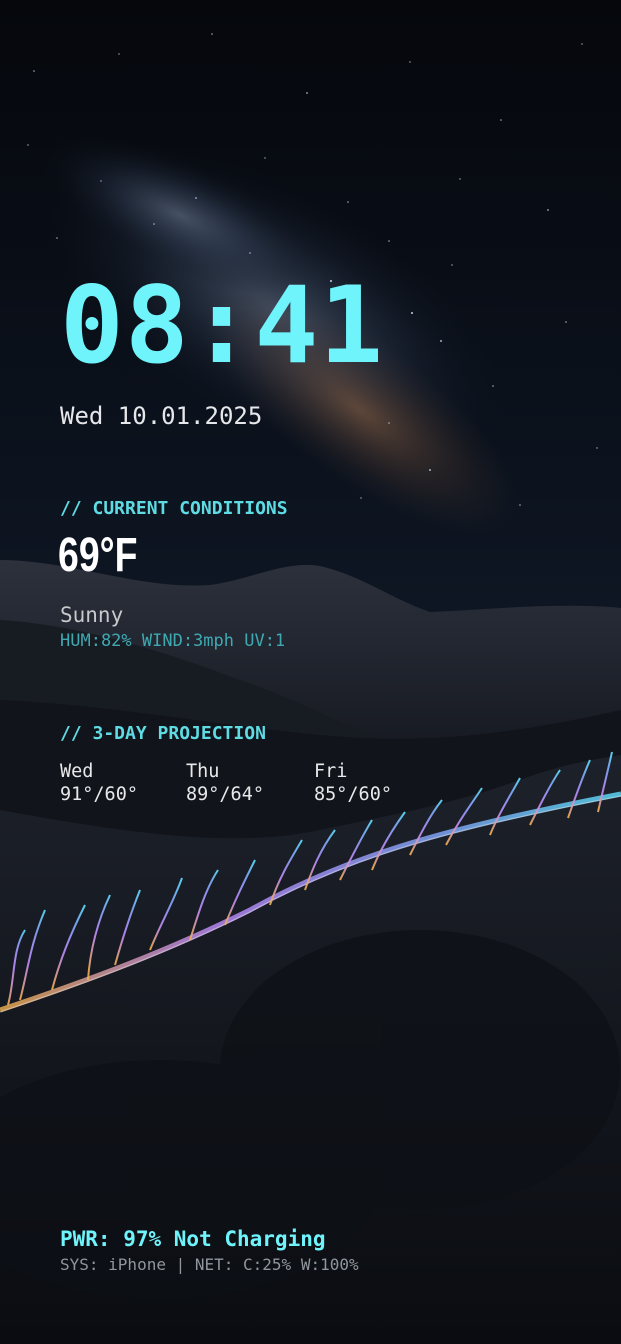 The height and width of the screenshot is (1344, 621). I want to click on forecast-title: // 3-DAY PROJECTION, so click(163, 733).